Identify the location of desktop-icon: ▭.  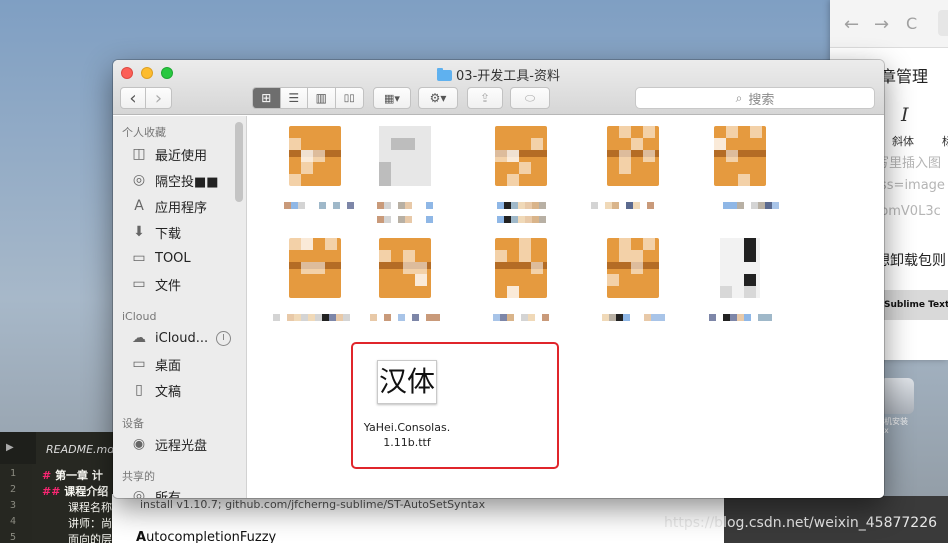
(139, 364).